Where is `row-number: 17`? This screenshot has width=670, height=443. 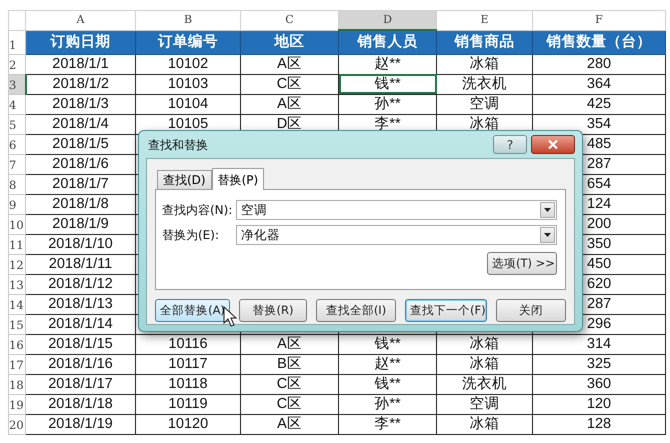 row-number: 17 is located at coordinates (17, 364).